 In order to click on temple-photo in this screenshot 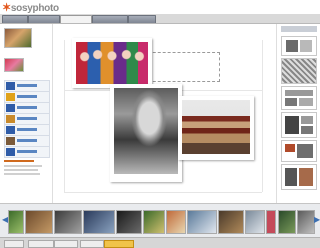, I will do `click(216, 127)`.